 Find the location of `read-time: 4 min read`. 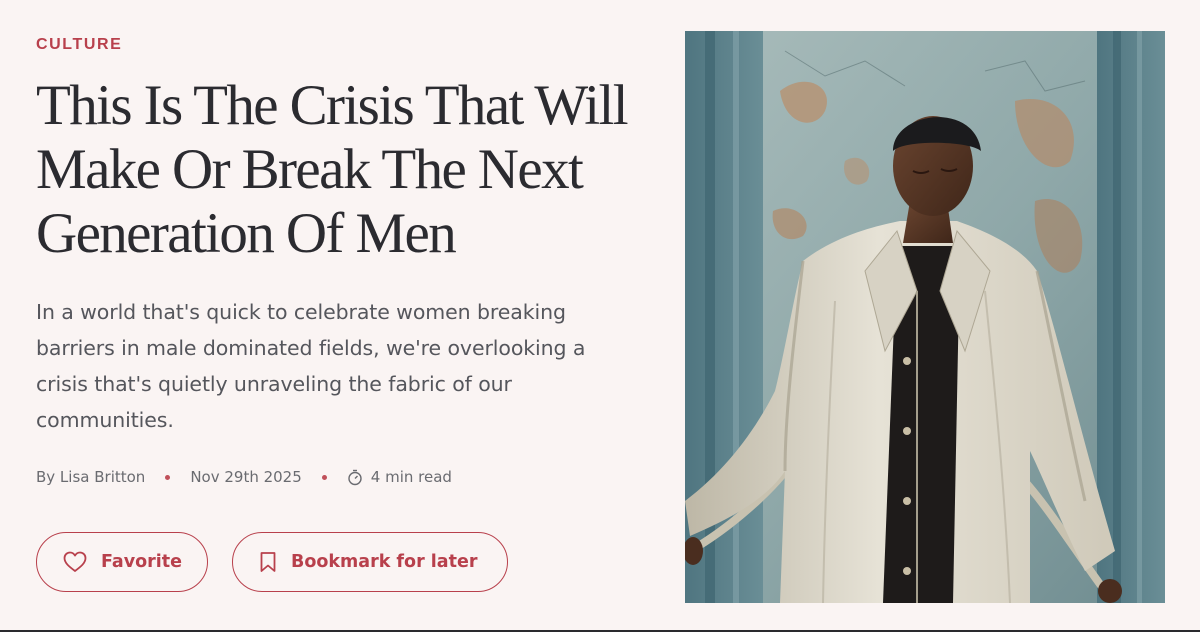

read-time: 4 min read is located at coordinates (411, 477).